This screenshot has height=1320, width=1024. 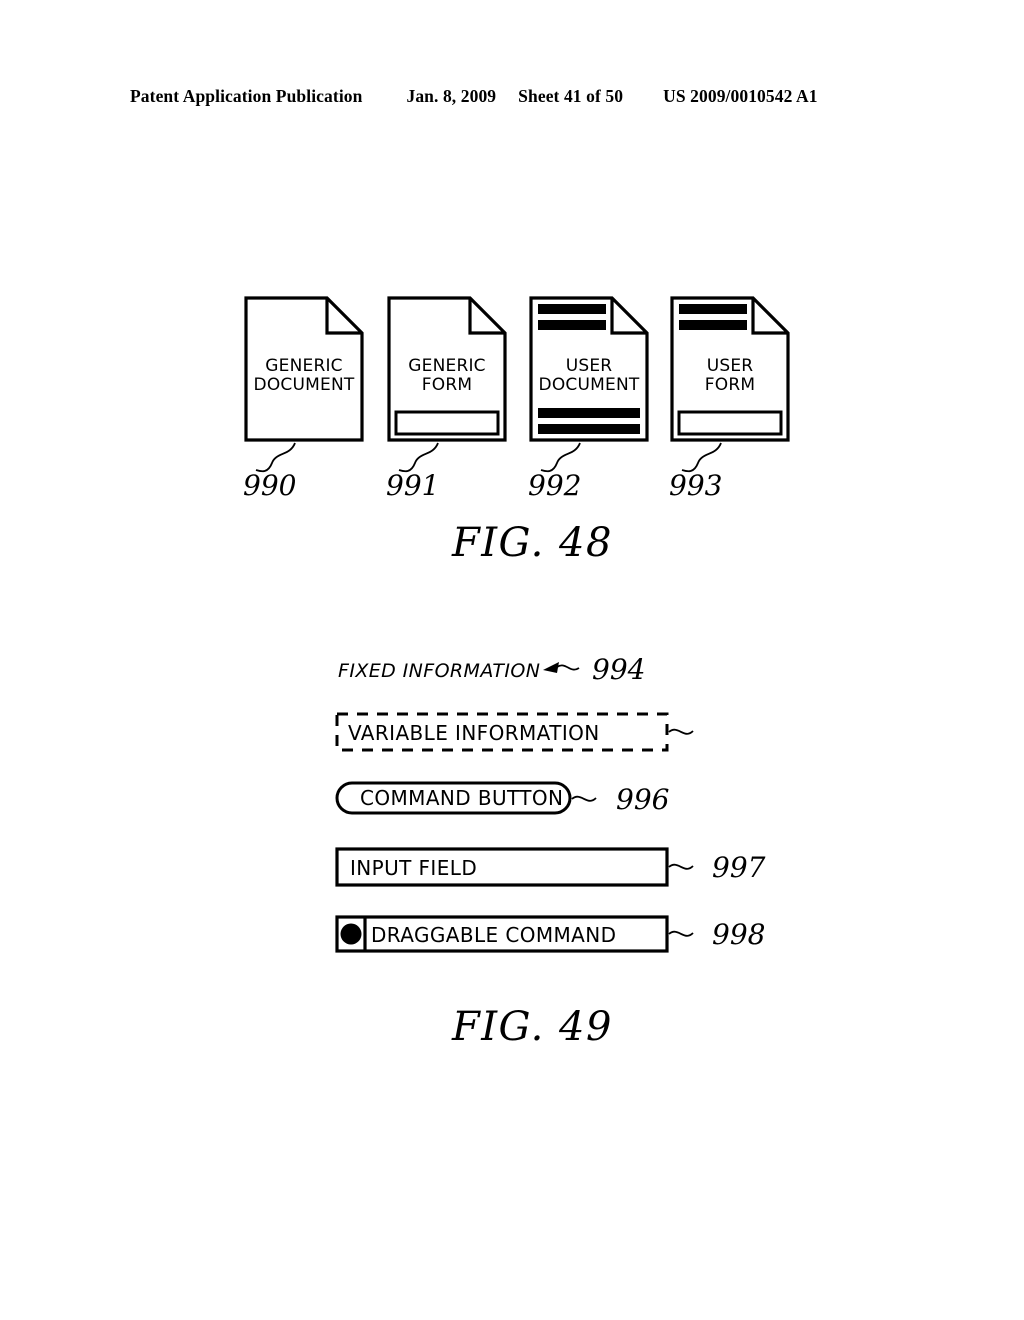 I want to click on reference-numeral-992: 992, so click(x=554, y=485).